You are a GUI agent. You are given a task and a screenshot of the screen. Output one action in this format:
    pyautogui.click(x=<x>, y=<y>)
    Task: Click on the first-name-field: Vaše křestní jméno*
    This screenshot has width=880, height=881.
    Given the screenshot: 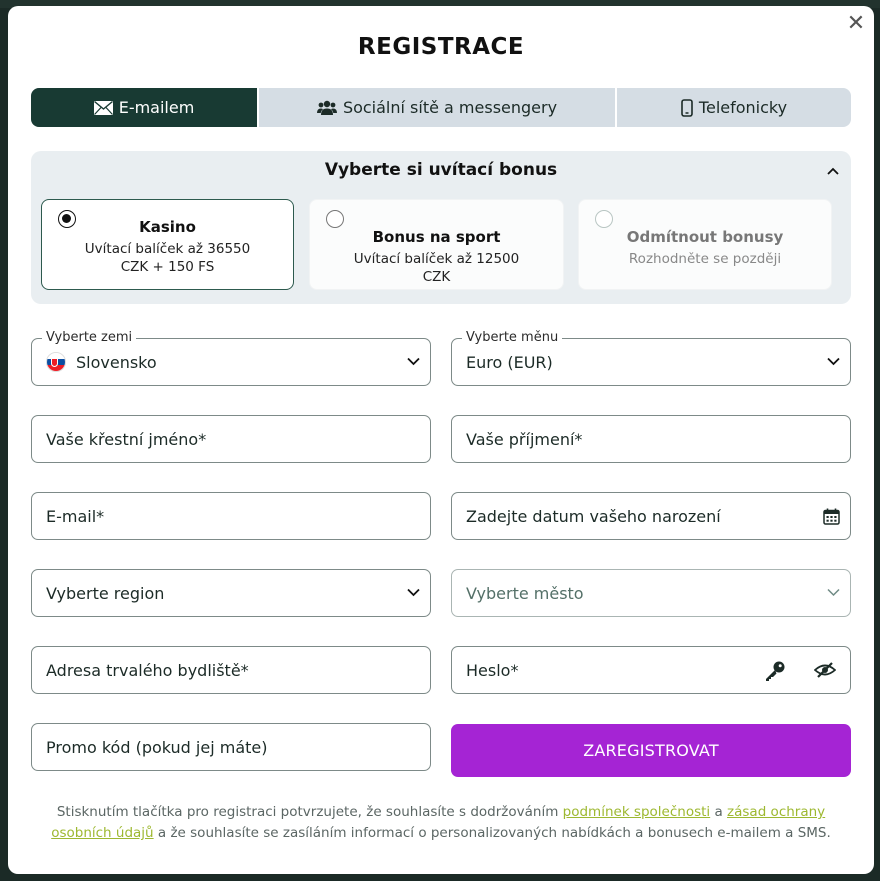 What is the action you would take?
    pyautogui.click(x=231, y=439)
    